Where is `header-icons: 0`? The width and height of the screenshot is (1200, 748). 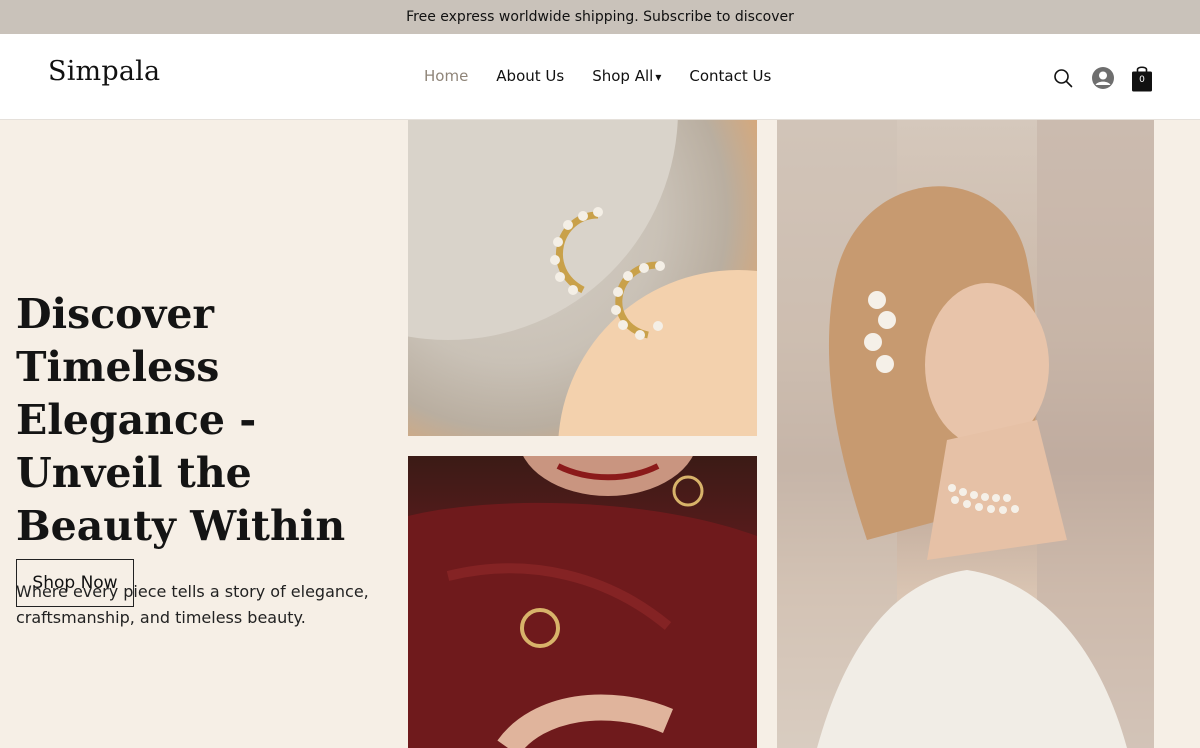
header-icons: 0 is located at coordinates (1102, 78).